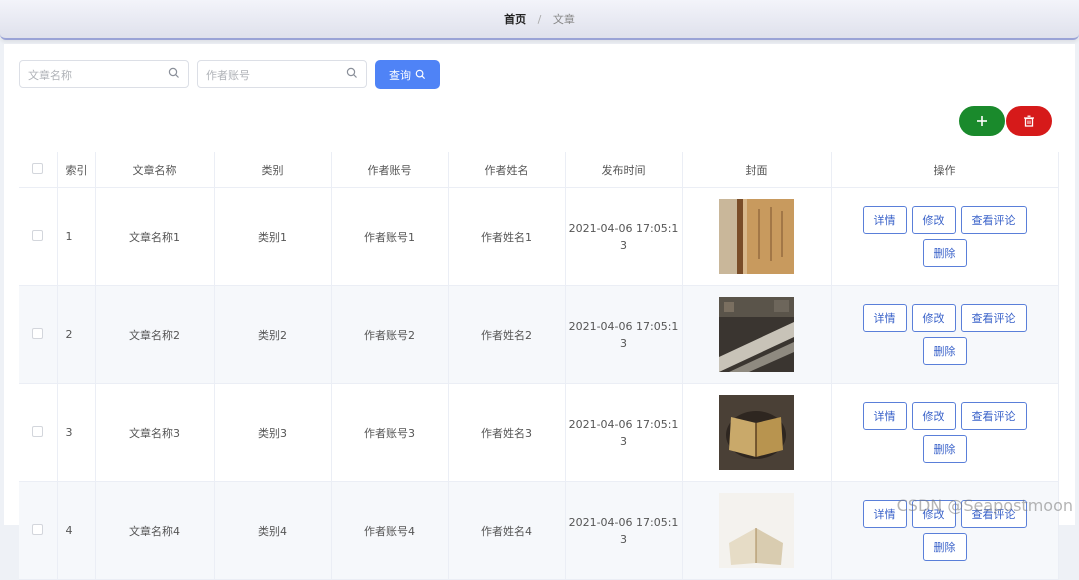 This screenshot has width=1079, height=580. Describe the element at coordinates (390, 170) in the screenshot. I see `header-account: 作者账号` at that location.